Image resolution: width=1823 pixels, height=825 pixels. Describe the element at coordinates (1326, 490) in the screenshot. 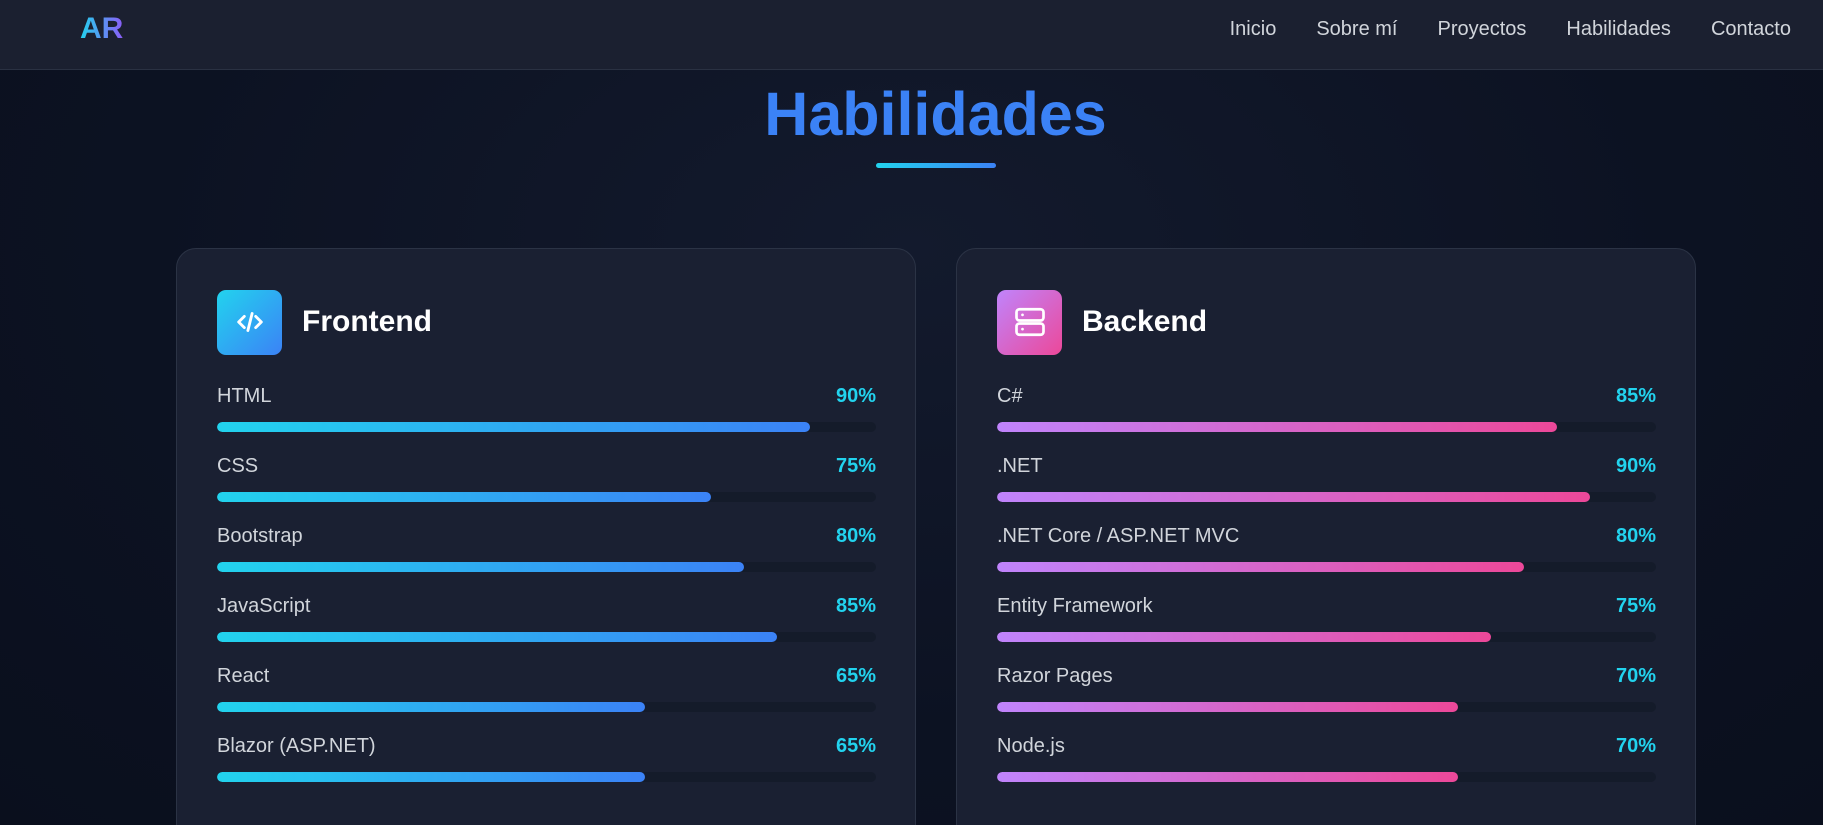

I see `skill-item: .NET 90%` at that location.